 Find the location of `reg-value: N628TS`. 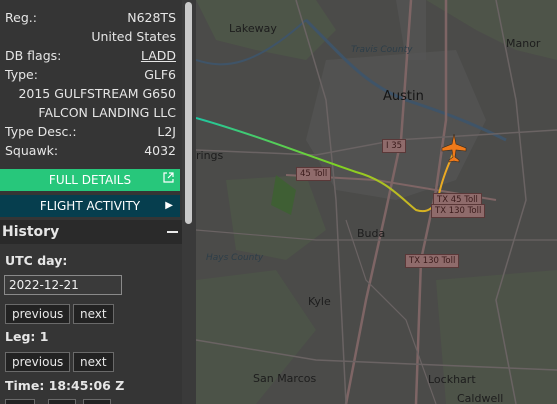

reg-value: N628TS is located at coordinates (151, 17).